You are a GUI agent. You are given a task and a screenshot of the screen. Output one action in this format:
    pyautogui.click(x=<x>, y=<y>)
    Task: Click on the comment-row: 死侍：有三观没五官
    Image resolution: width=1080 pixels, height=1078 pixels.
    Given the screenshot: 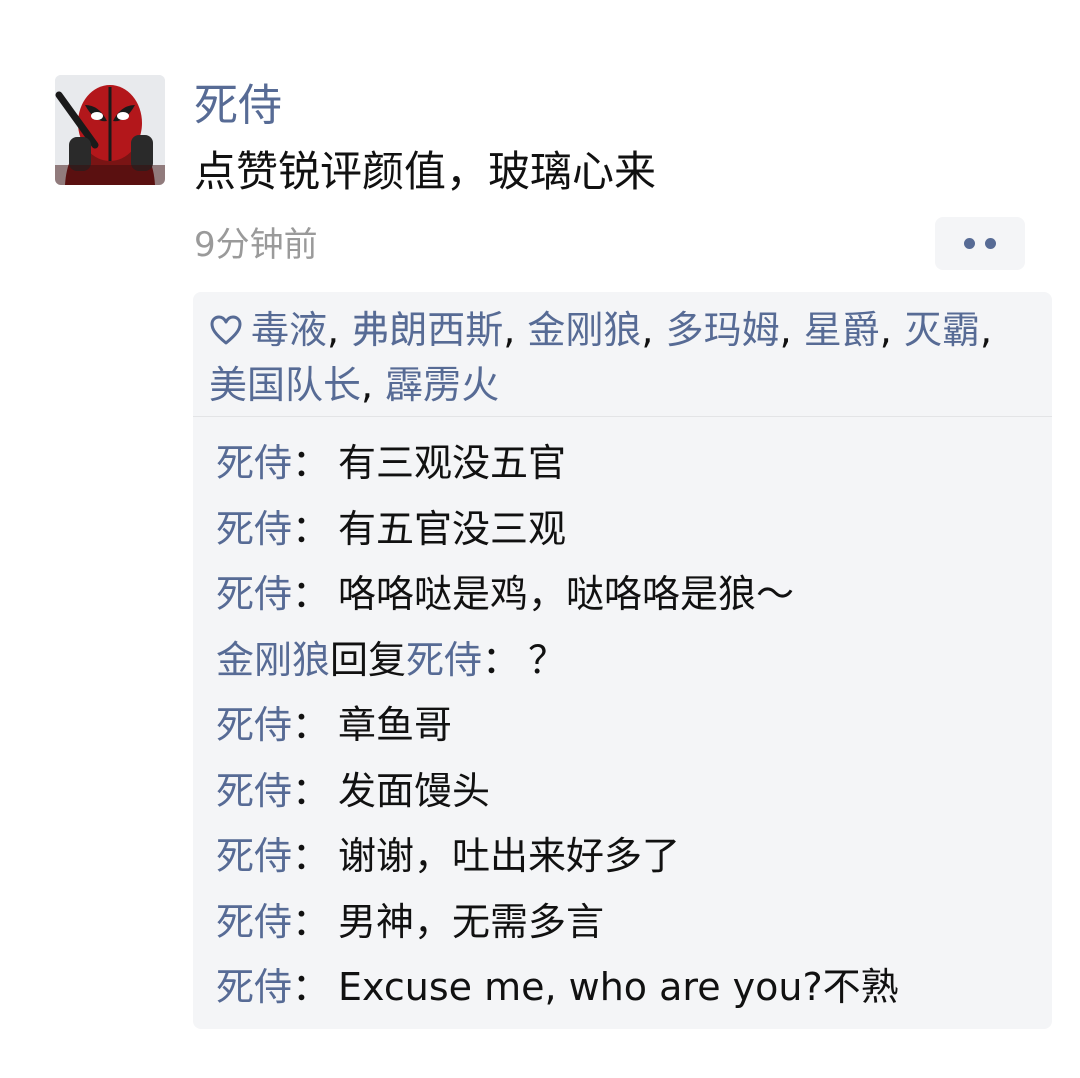 What is the action you would take?
    pyautogui.click(x=634, y=460)
    